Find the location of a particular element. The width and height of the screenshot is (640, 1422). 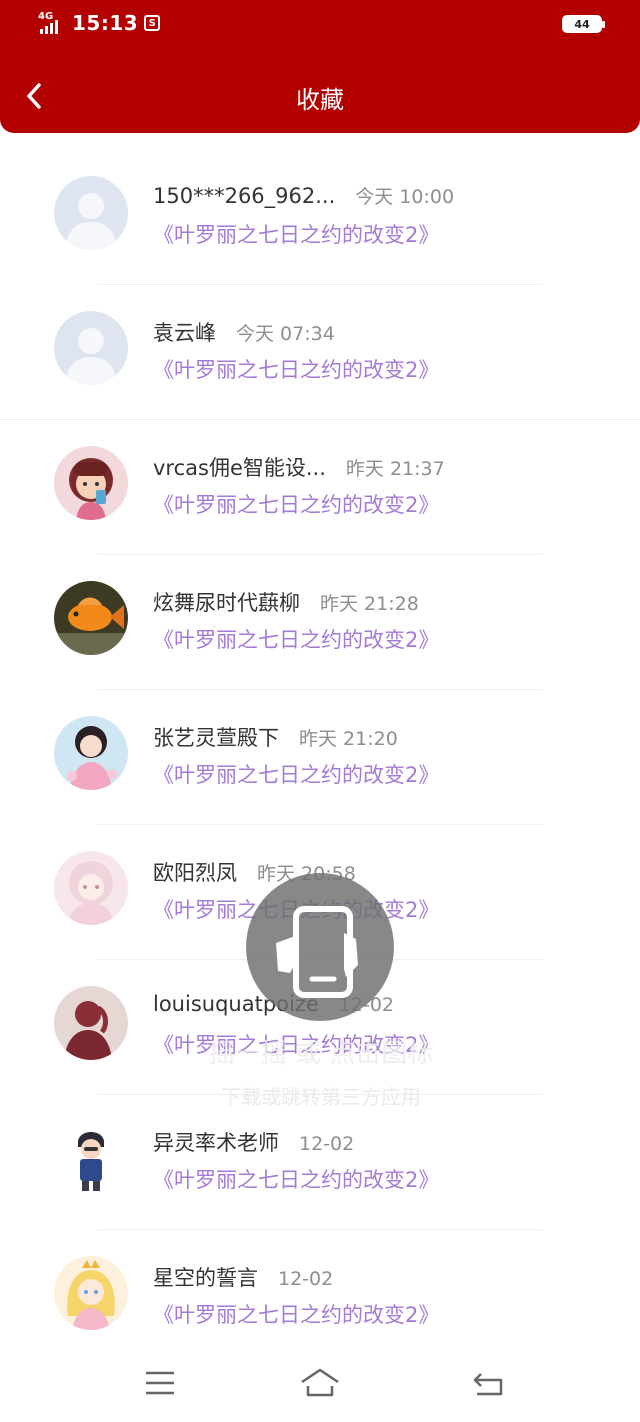

silhouette-avatar is located at coordinates (91, 1023).